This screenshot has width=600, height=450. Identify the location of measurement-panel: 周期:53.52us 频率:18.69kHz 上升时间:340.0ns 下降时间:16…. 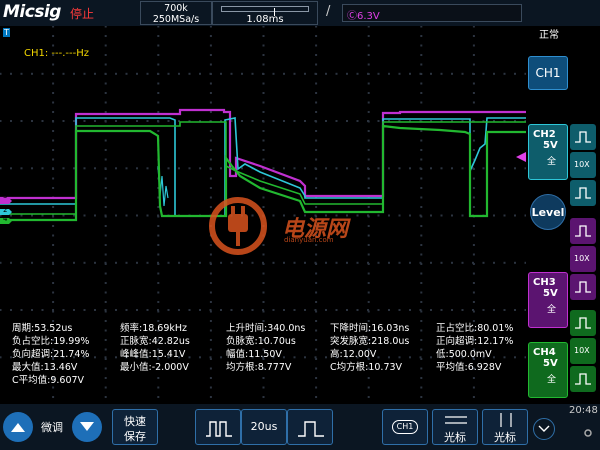
(267, 355).